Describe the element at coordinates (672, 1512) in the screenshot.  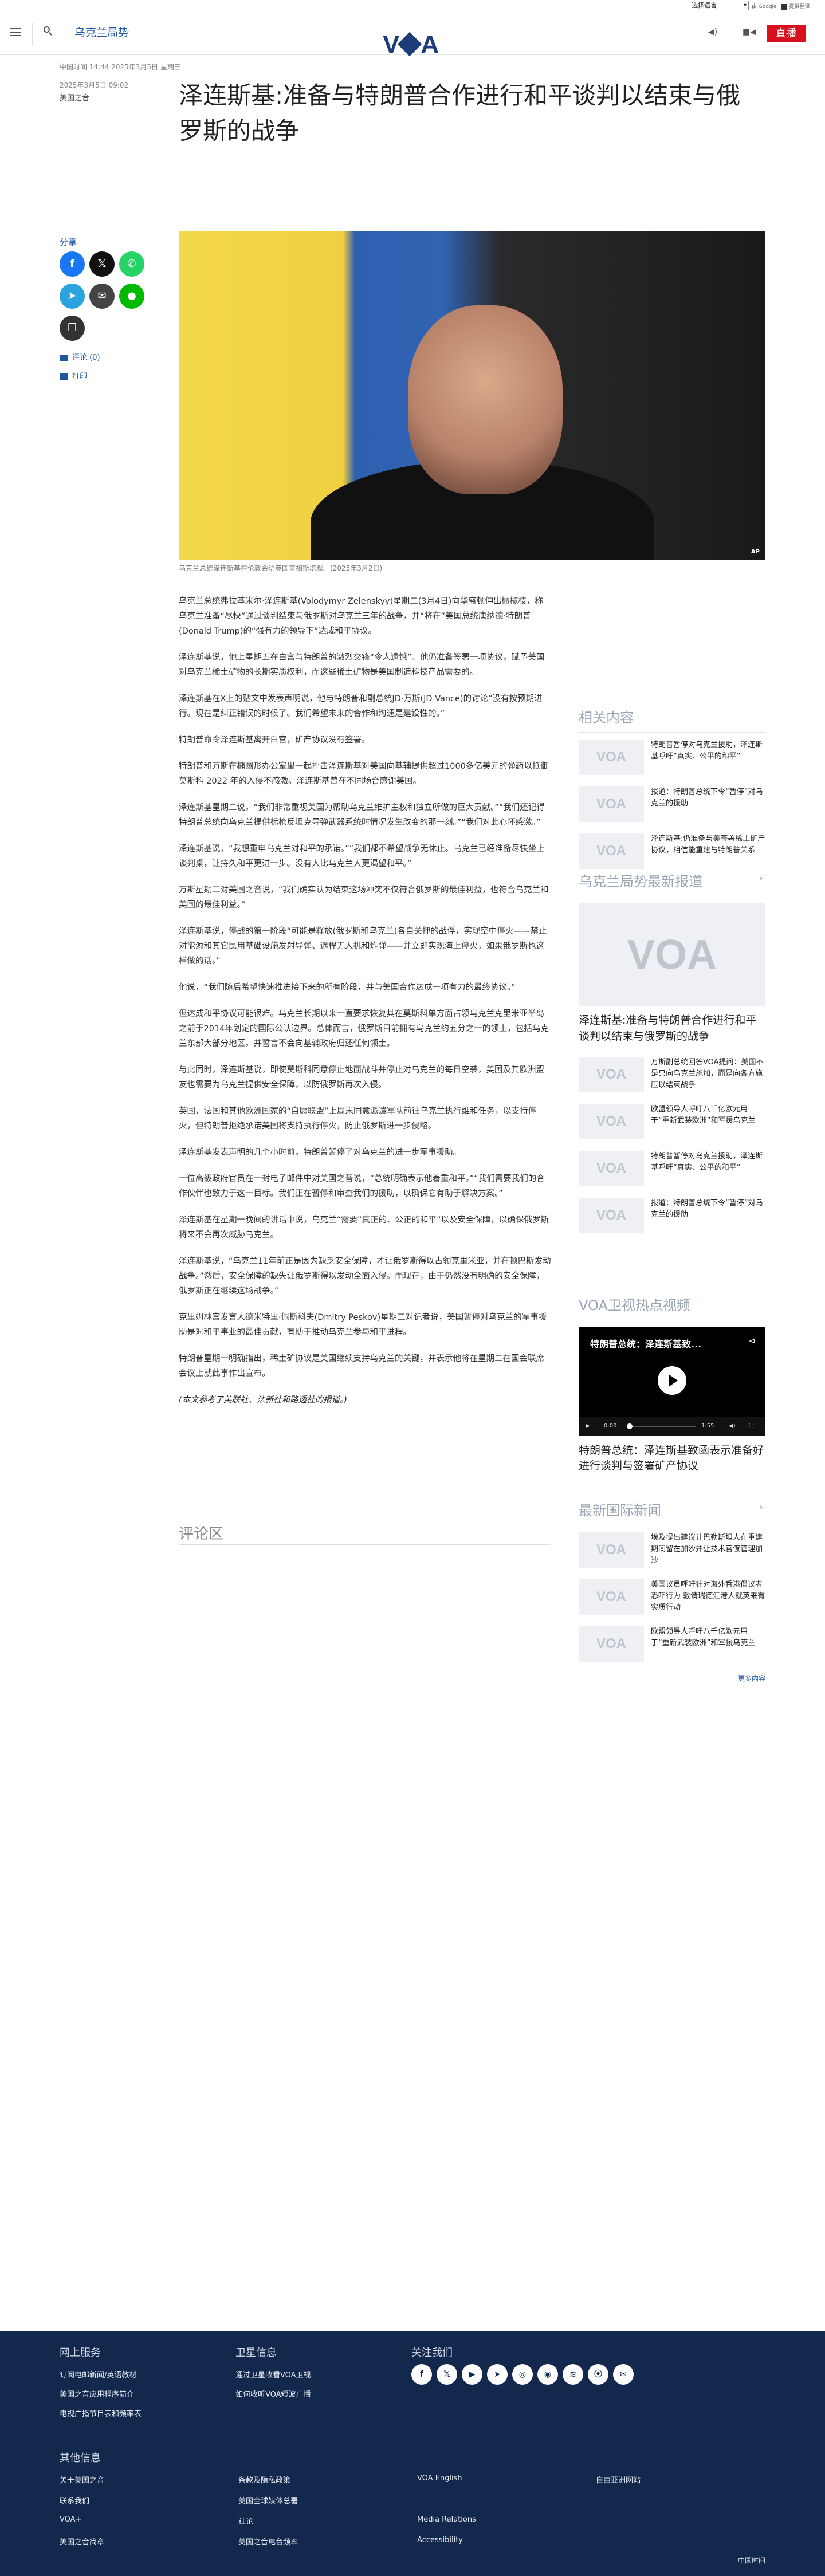
I see `world-news-title: 最新国际新闻 ›` at that location.